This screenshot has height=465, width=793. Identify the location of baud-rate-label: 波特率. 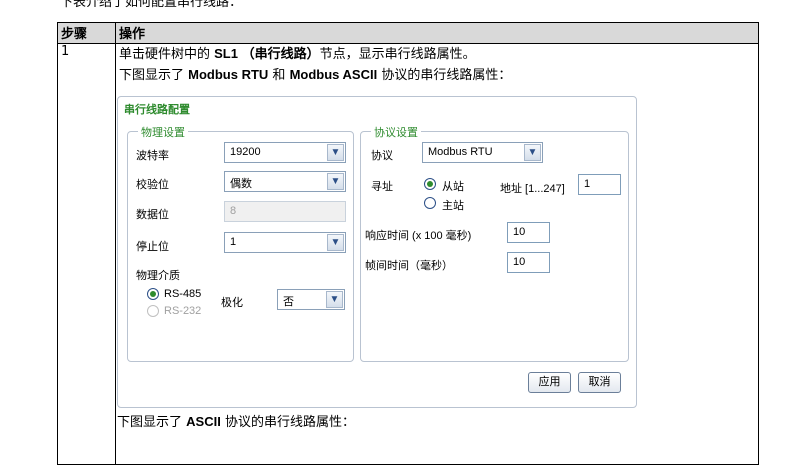
(152, 156).